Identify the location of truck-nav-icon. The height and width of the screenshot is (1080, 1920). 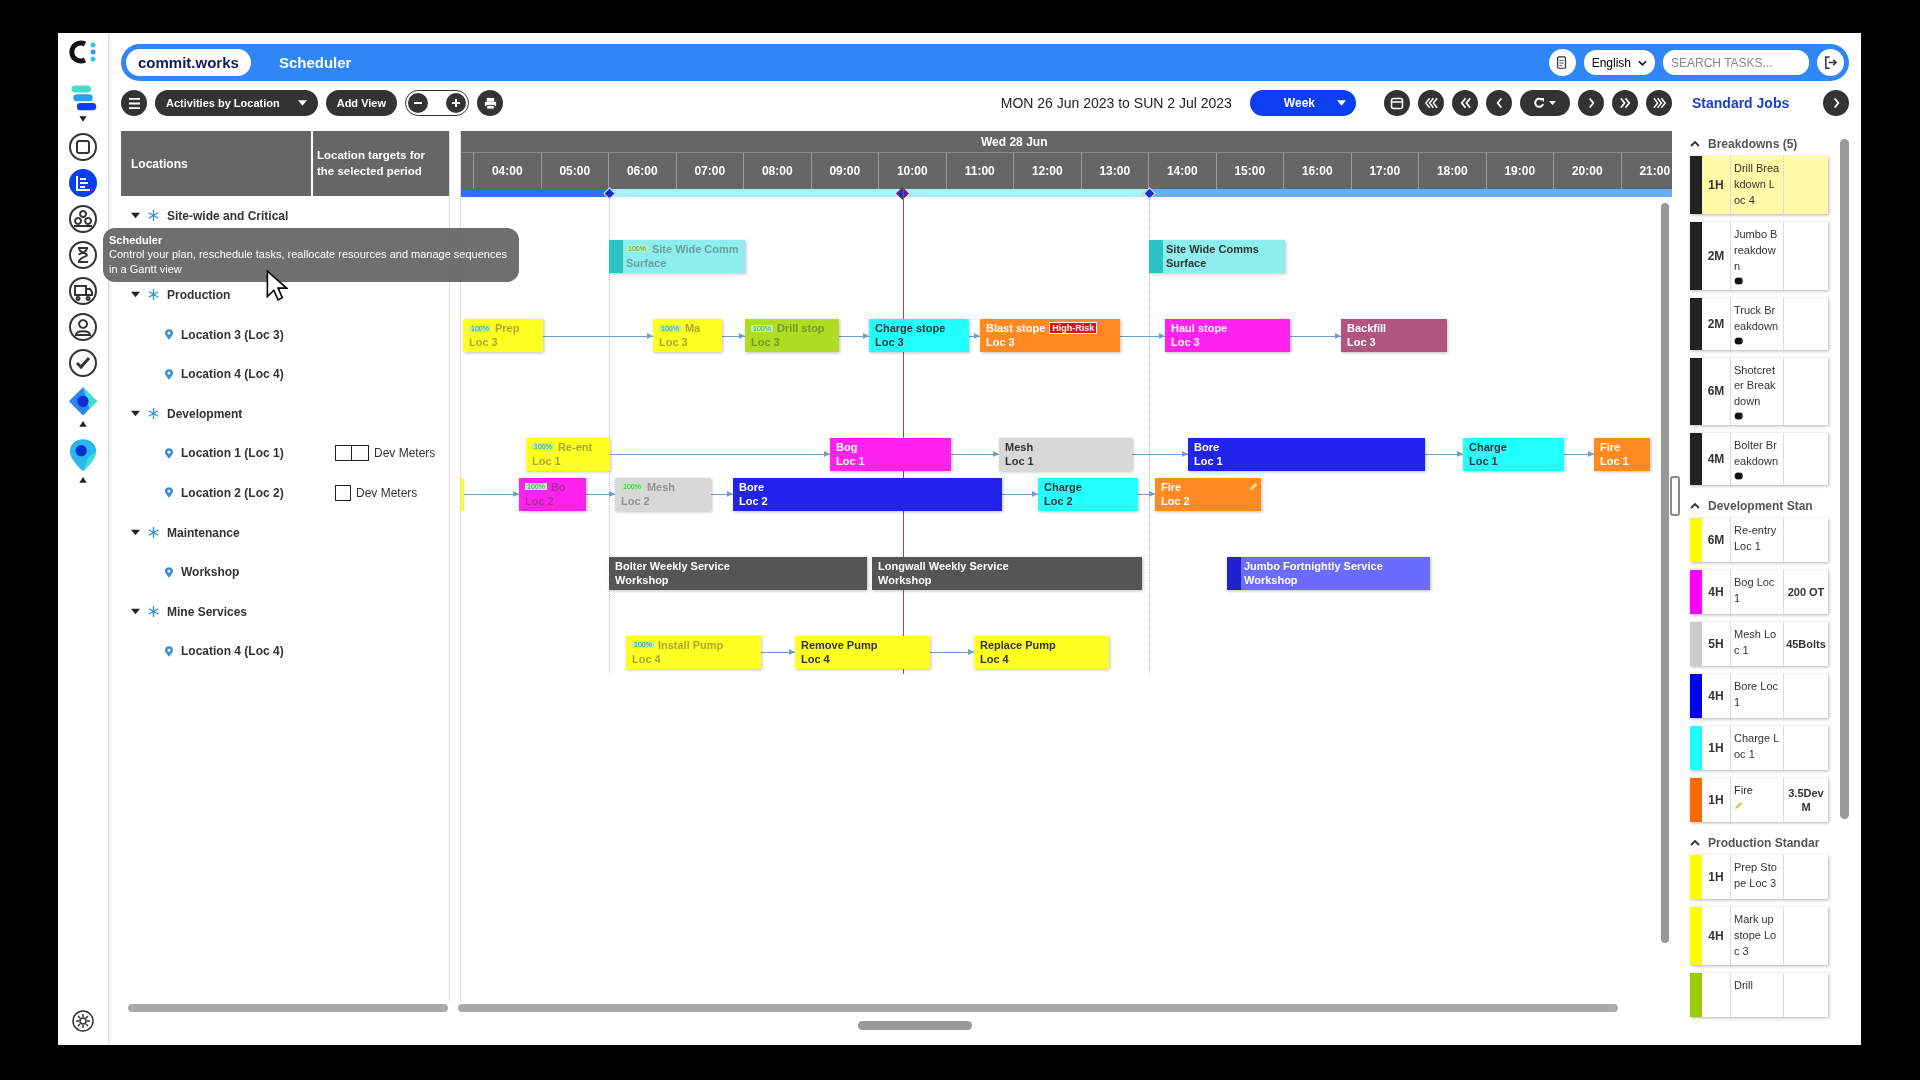
(83, 291).